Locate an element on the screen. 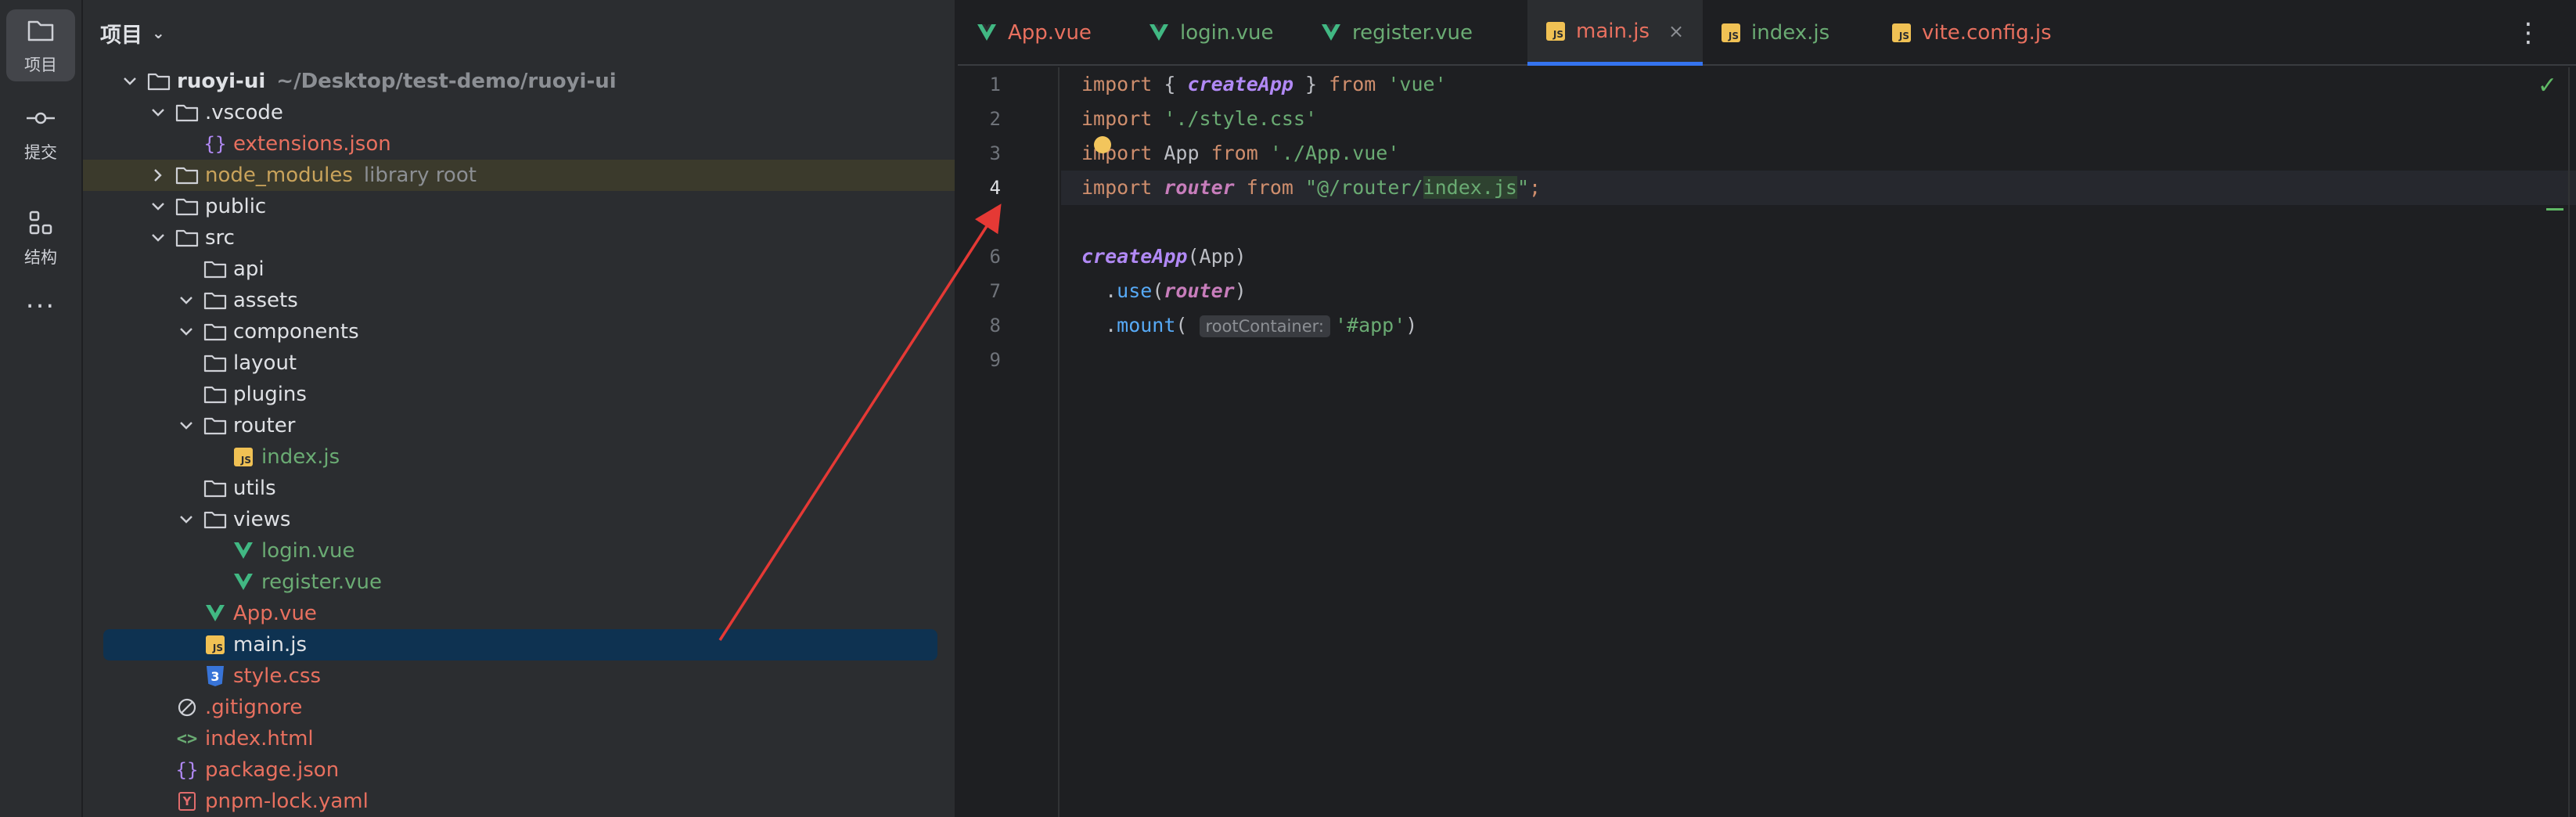  json-icon: {} is located at coordinates (187, 770).